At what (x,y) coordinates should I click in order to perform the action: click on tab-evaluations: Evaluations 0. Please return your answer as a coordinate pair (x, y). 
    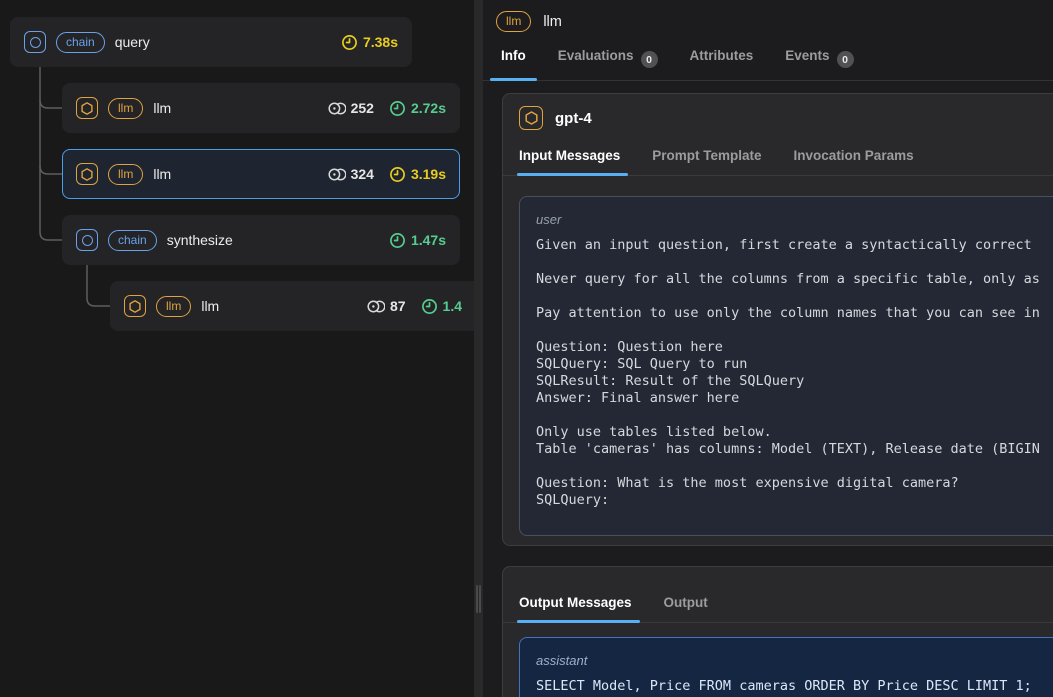
    Looking at the image, I should click on (608, 64).